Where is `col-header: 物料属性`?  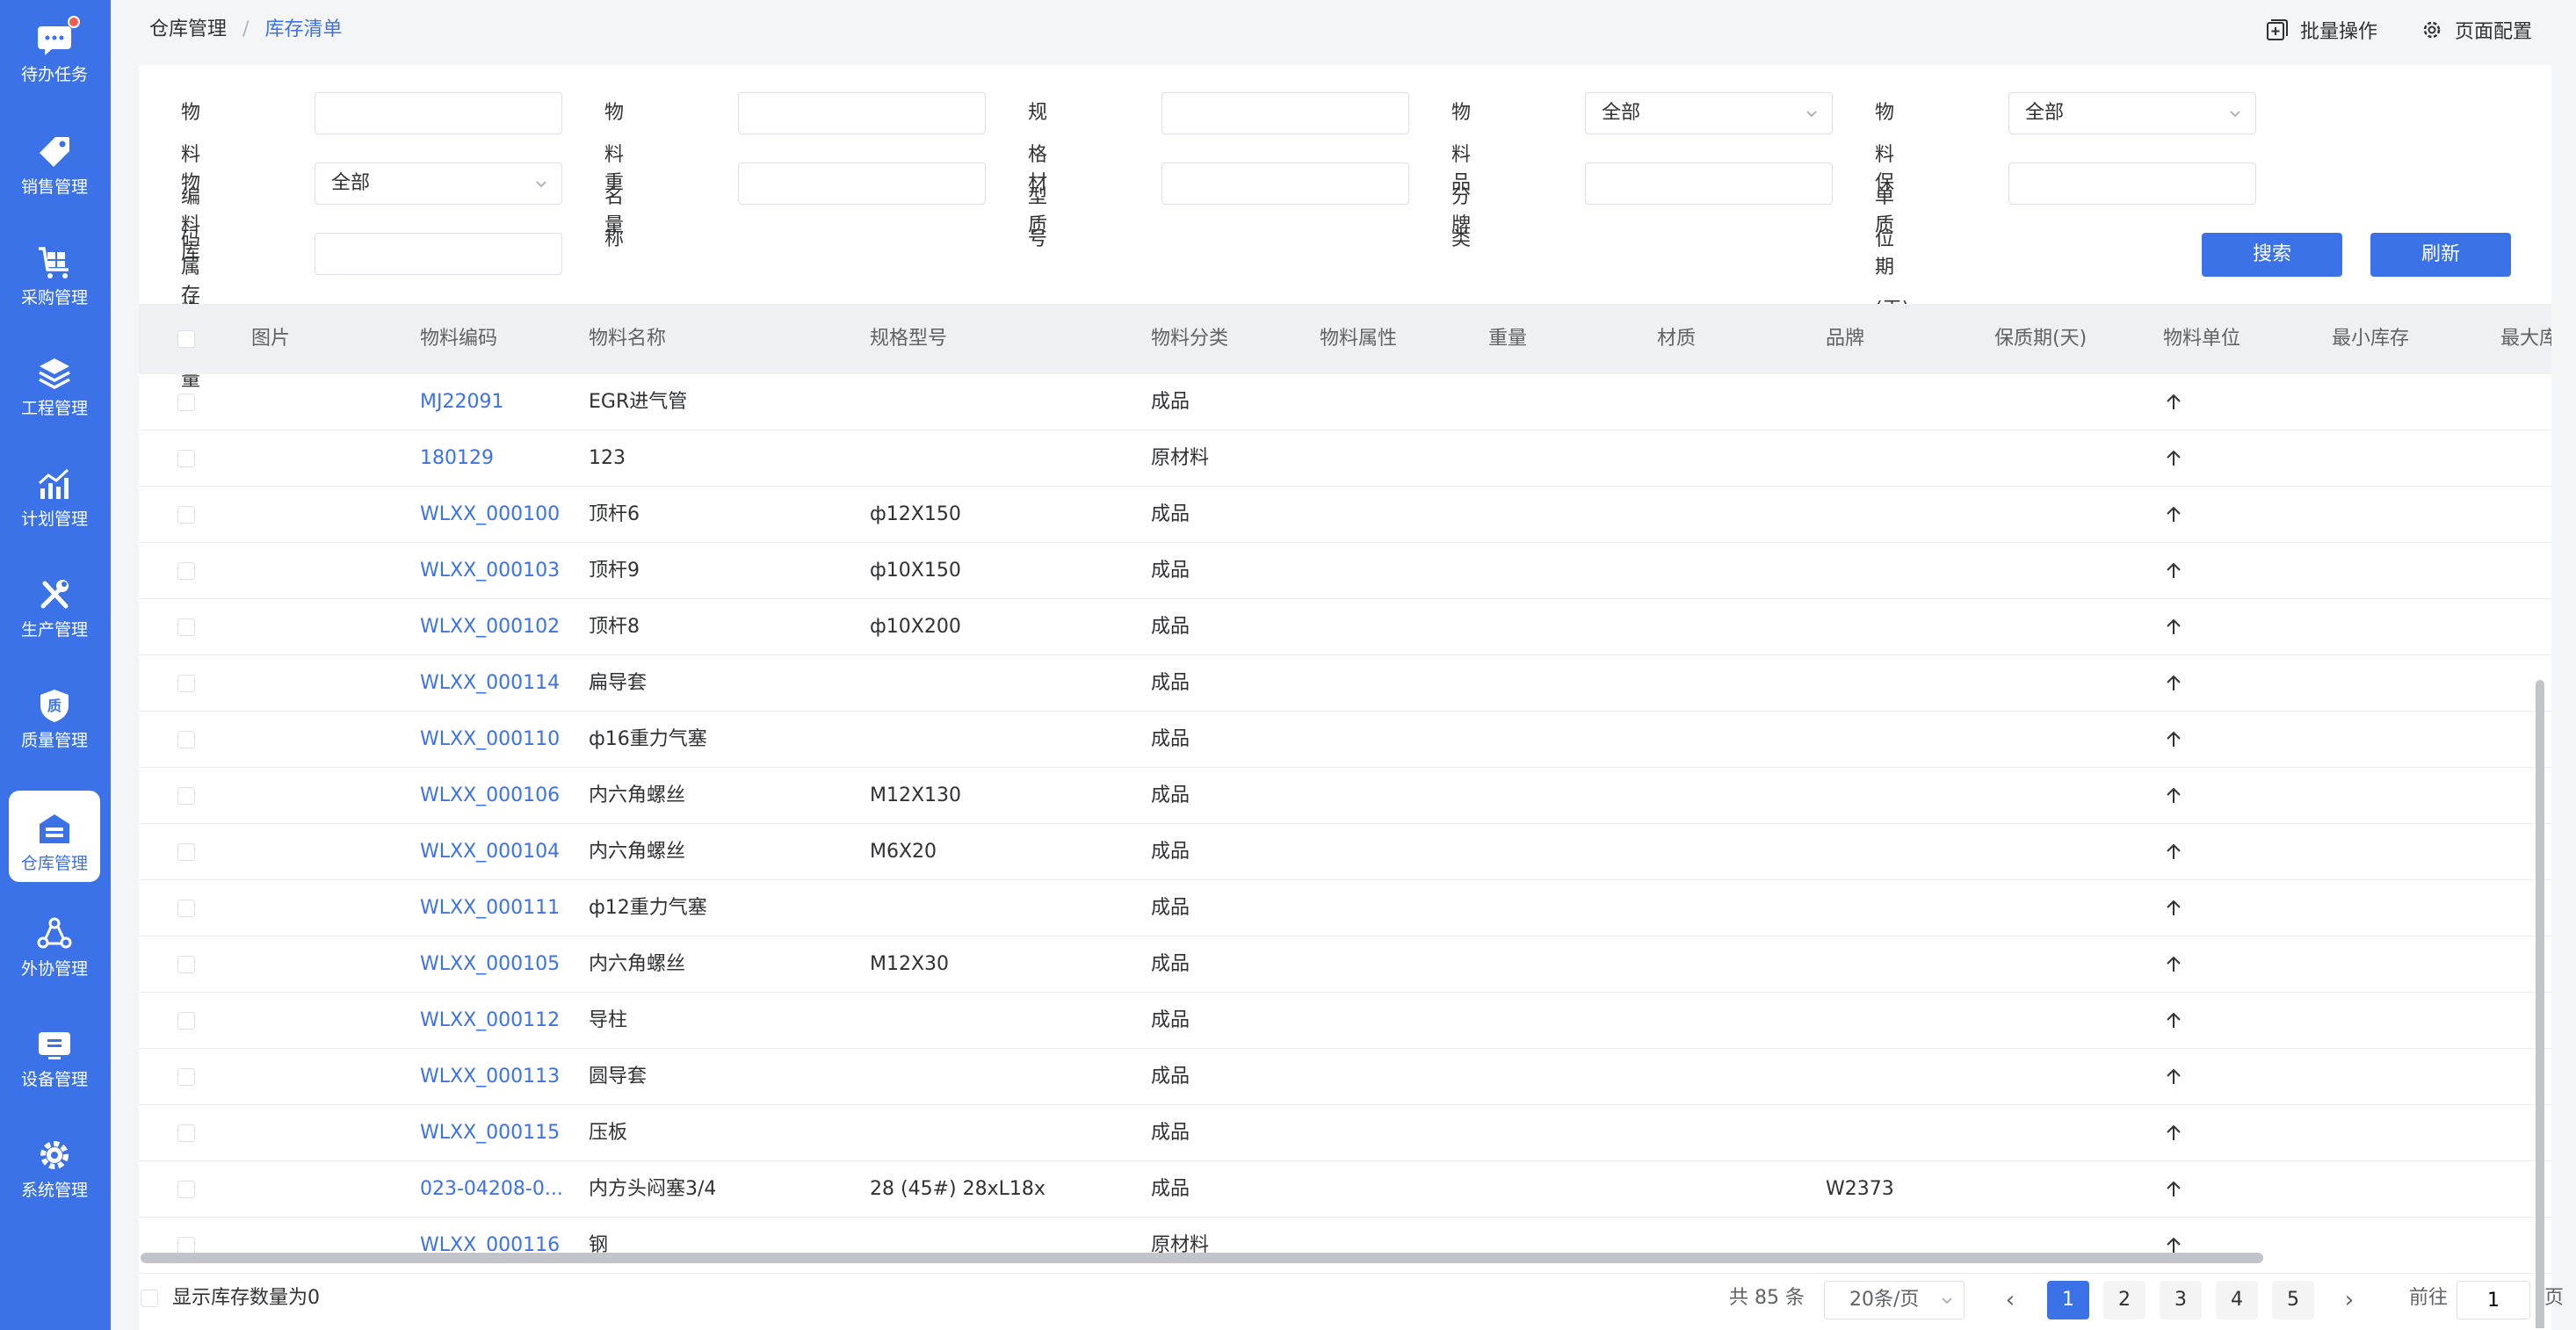 col-header: 物料属性 is located at coordinates (1358, 339).